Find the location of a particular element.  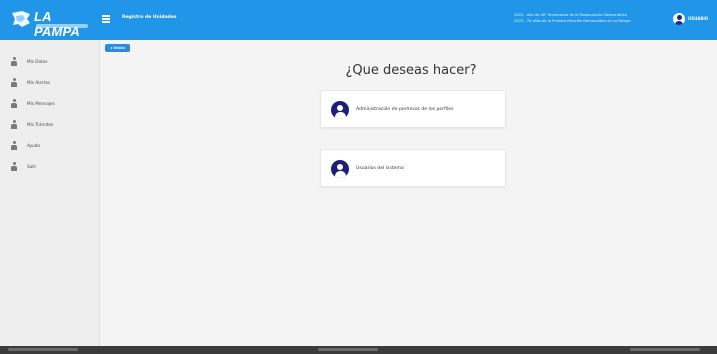

logo-subtitle-bar is located at coordinates (62, 26).